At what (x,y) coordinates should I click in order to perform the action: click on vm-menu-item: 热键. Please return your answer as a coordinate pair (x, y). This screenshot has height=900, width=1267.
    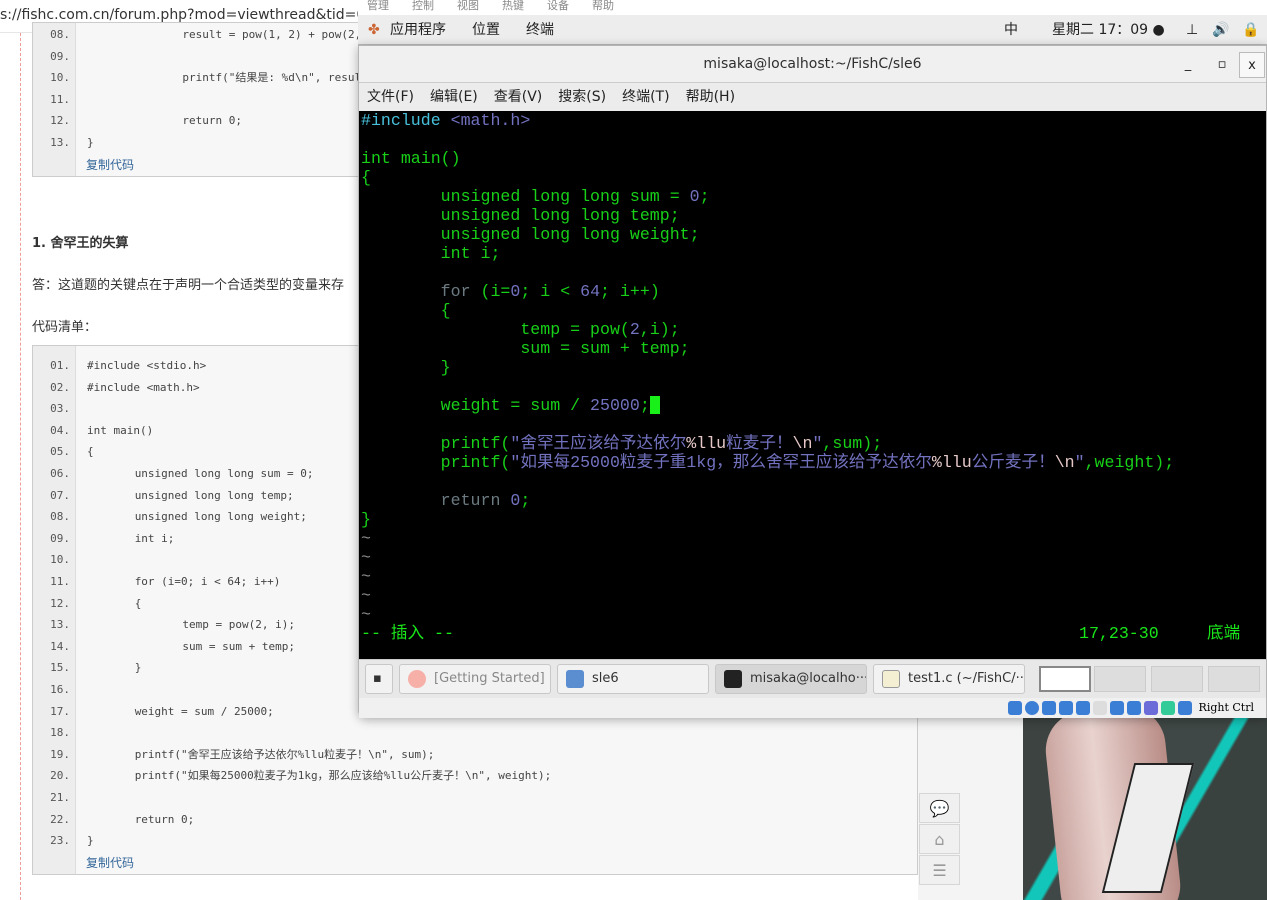
    Looking at the image, I should click on (513, 6).